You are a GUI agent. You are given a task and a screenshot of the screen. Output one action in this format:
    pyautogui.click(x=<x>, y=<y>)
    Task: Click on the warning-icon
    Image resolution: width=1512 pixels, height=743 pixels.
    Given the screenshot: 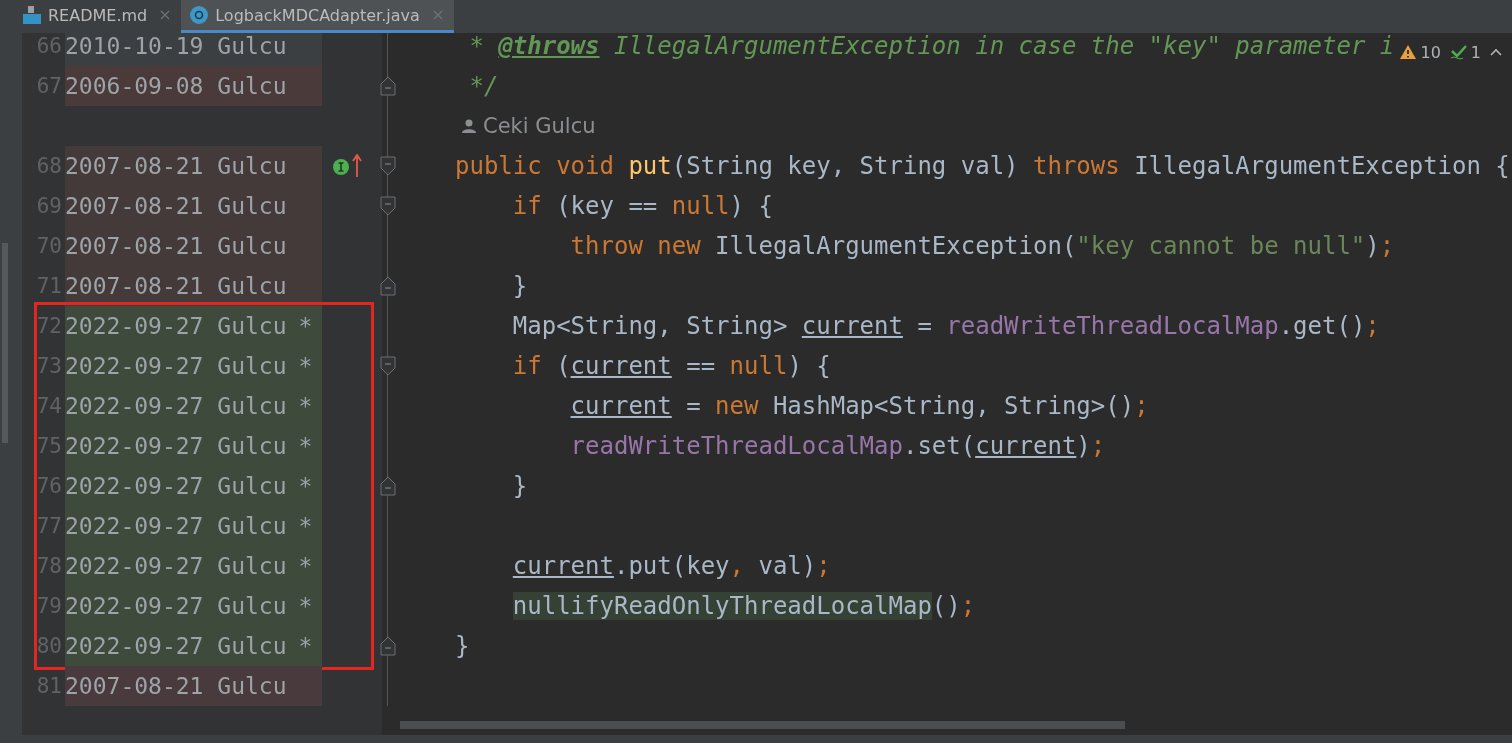 What is the action you would take?
    pyautogui.click(x=1408, y=52)
    